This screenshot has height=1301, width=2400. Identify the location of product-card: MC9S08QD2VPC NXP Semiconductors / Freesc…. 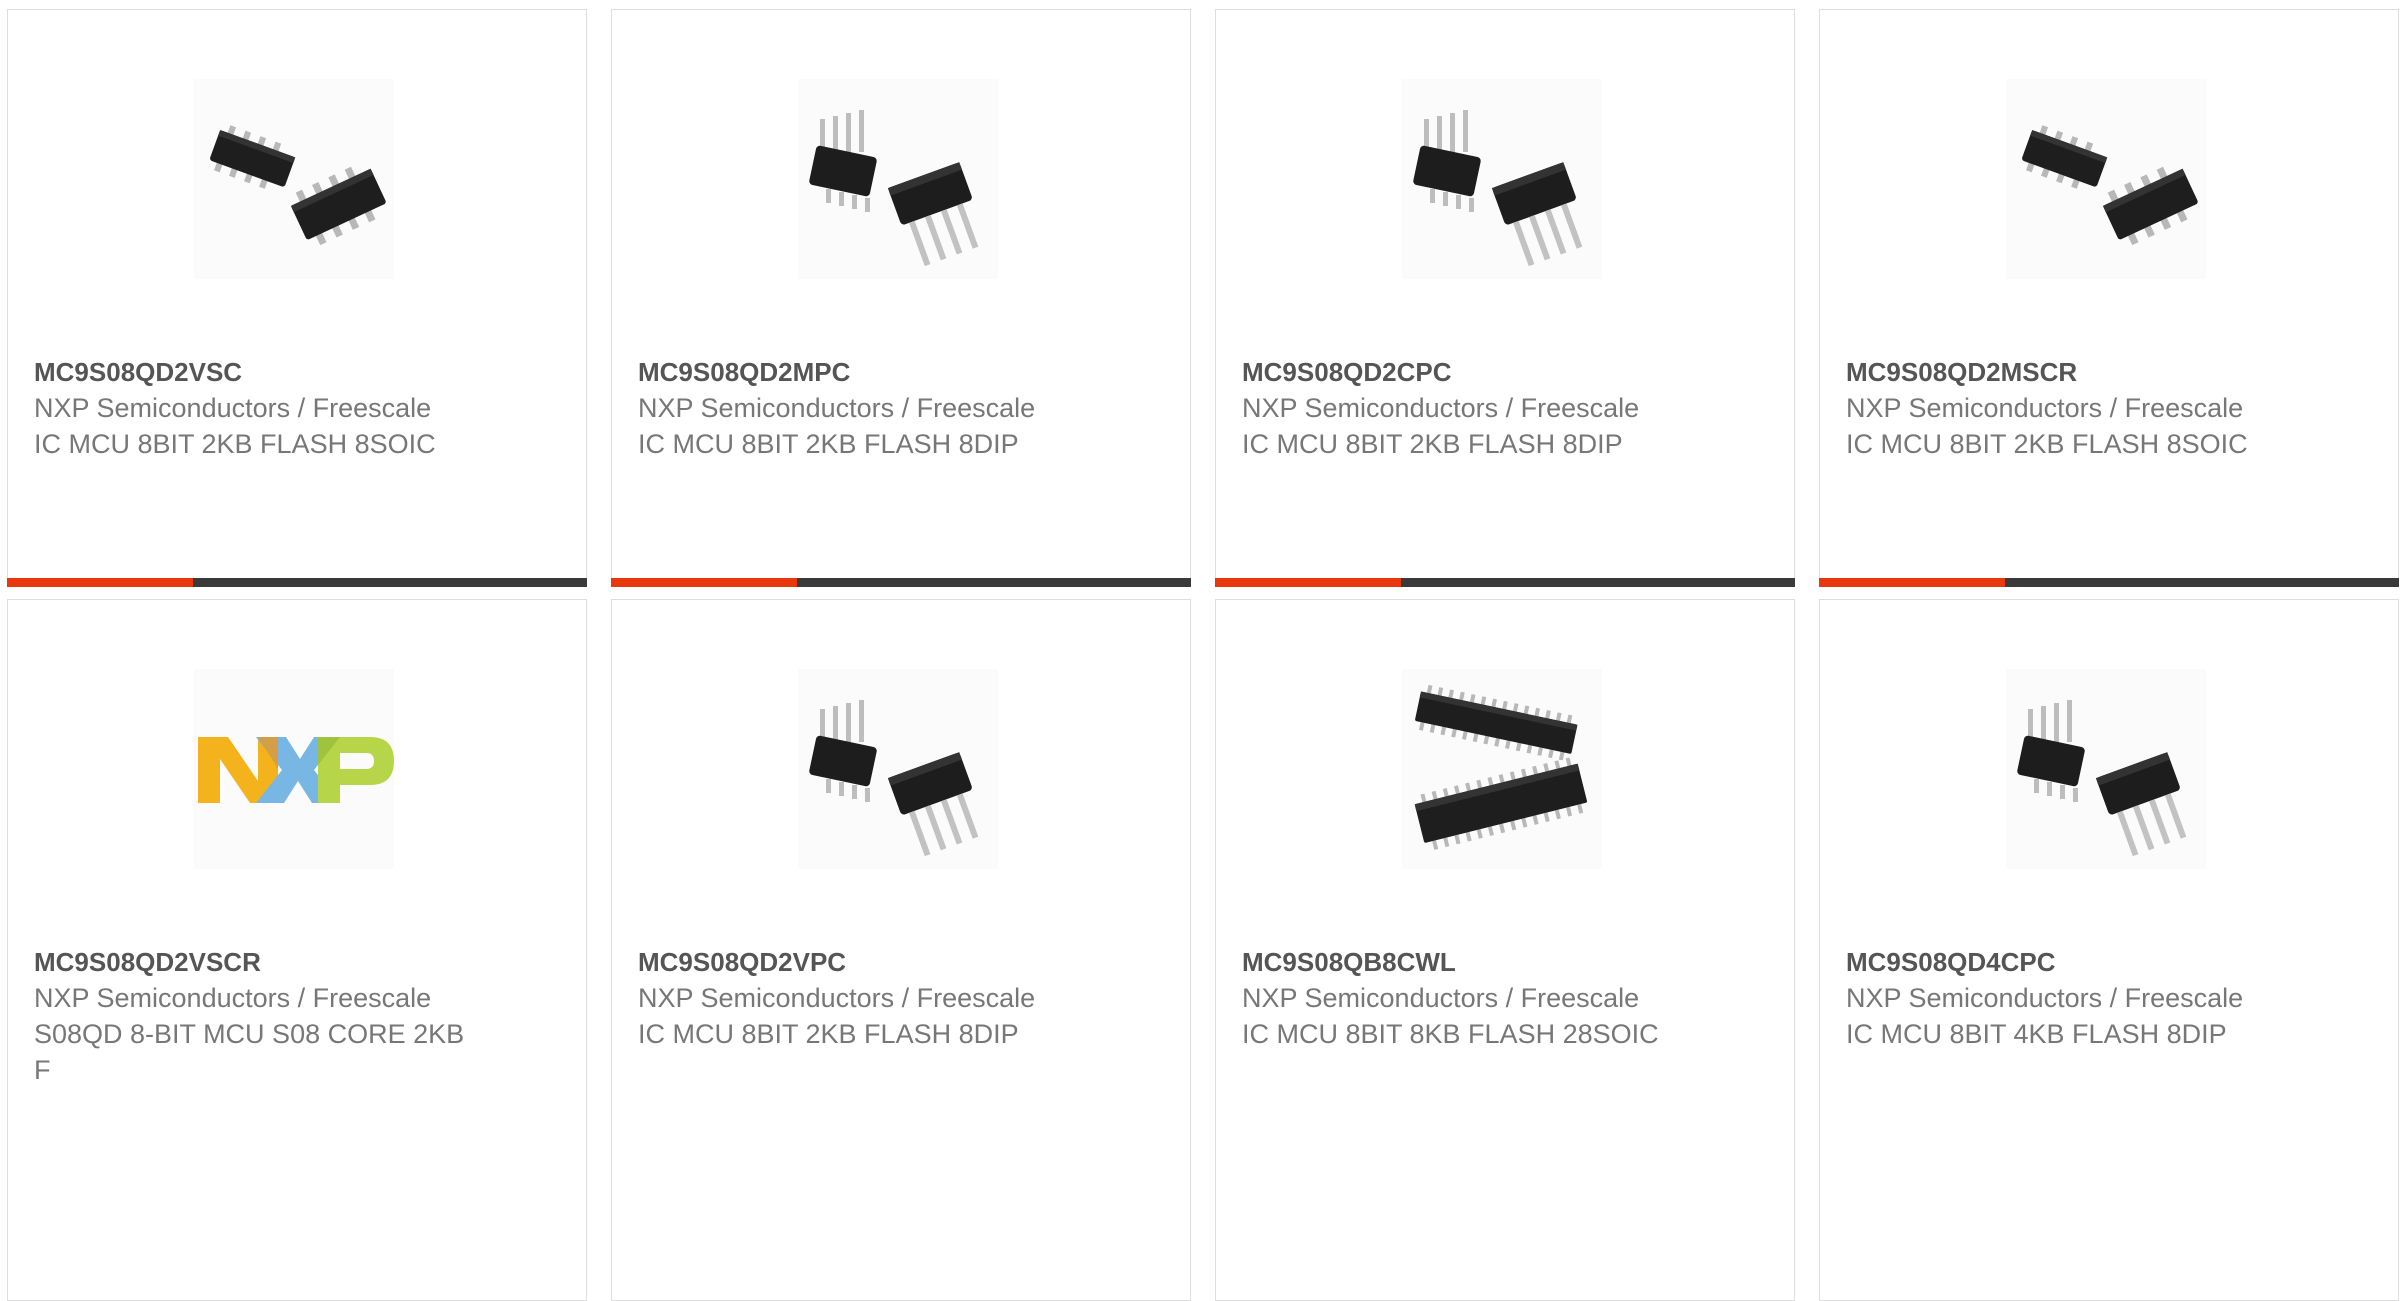
(901, 950).